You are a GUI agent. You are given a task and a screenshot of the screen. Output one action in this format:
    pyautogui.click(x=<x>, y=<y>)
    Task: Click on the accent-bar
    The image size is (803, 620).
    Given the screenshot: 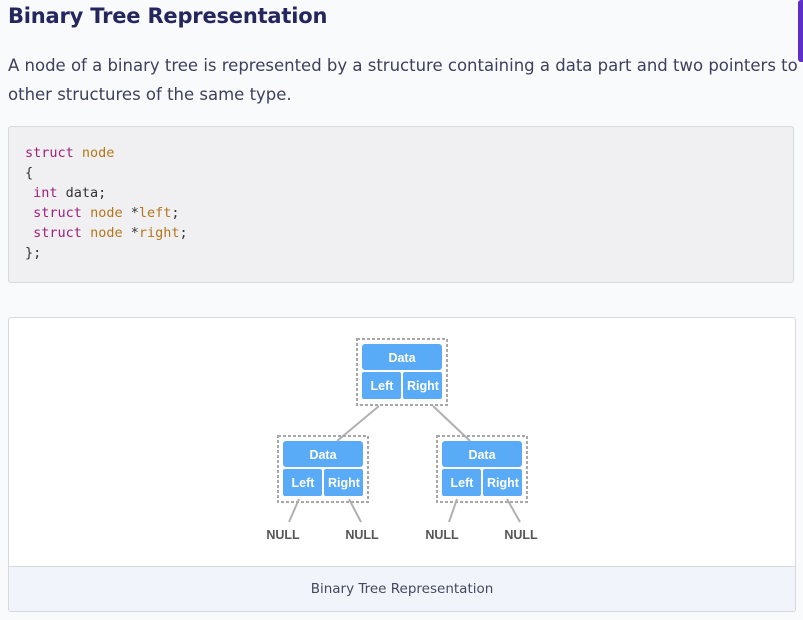 What is the action you would take?
    pyautogui.click(x=800, y=31)
    